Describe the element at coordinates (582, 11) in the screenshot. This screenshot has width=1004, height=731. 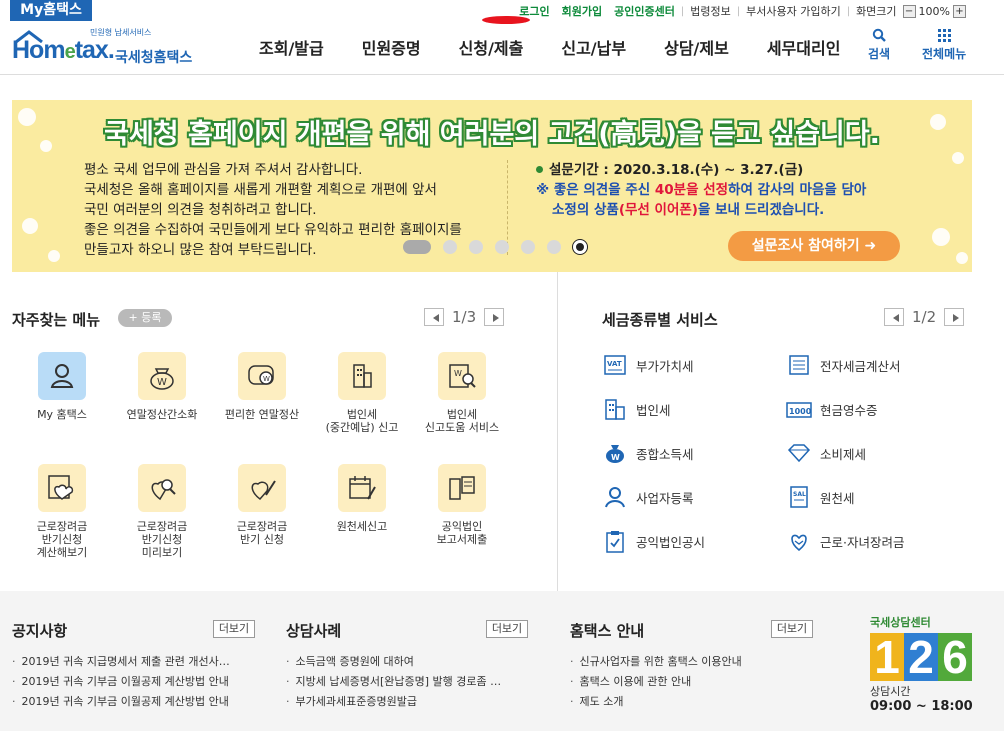
I see `signup-link: 회원가입` at that location.